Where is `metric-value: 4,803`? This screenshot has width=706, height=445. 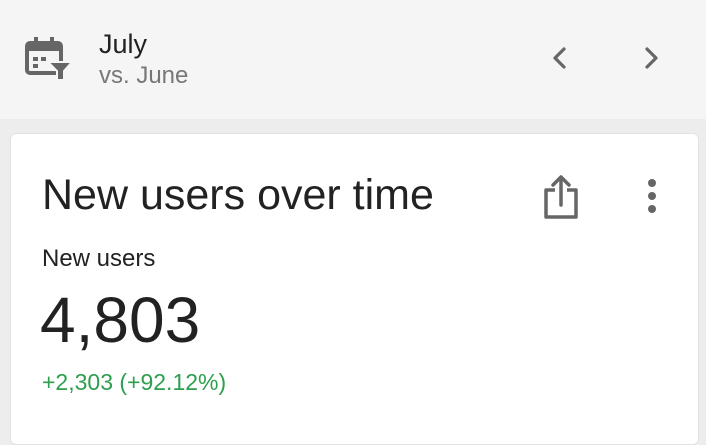
metric-value: 4,803 is located at coordinates (120, 320).